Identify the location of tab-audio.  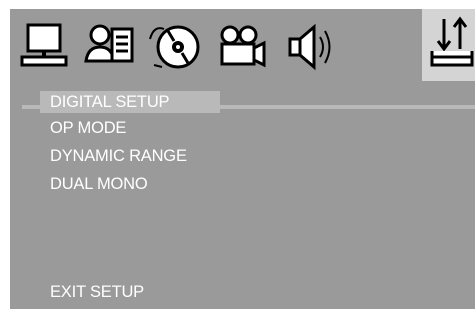
(308, 47).